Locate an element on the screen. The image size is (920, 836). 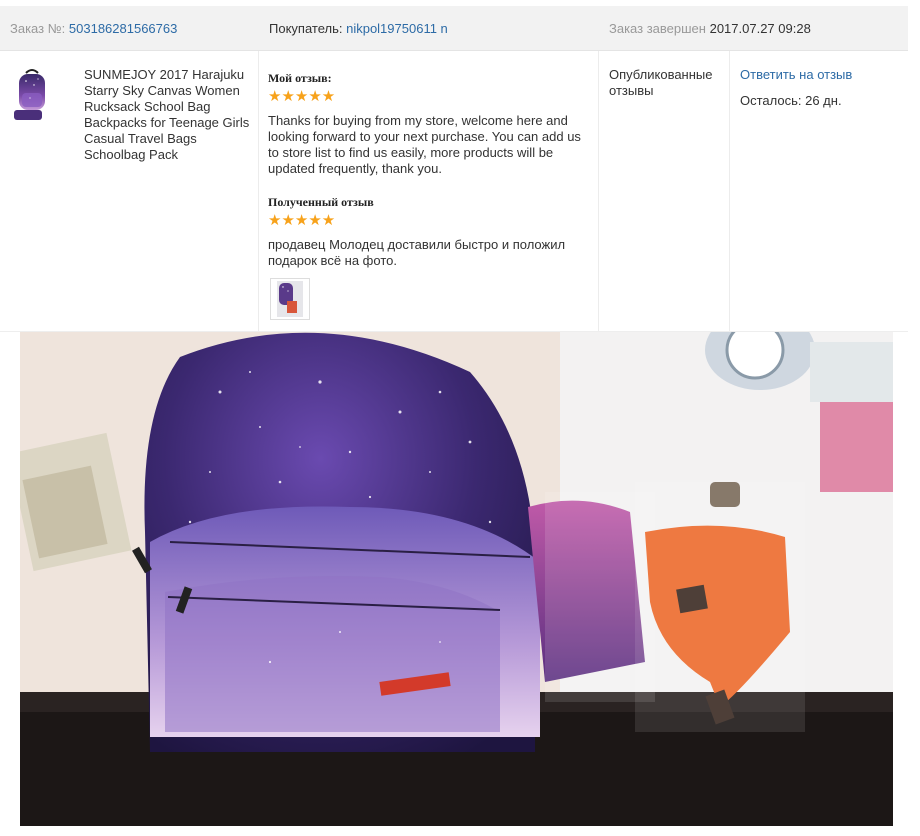
buyer-label: Покупатель: is located at coordinates (306, 28).